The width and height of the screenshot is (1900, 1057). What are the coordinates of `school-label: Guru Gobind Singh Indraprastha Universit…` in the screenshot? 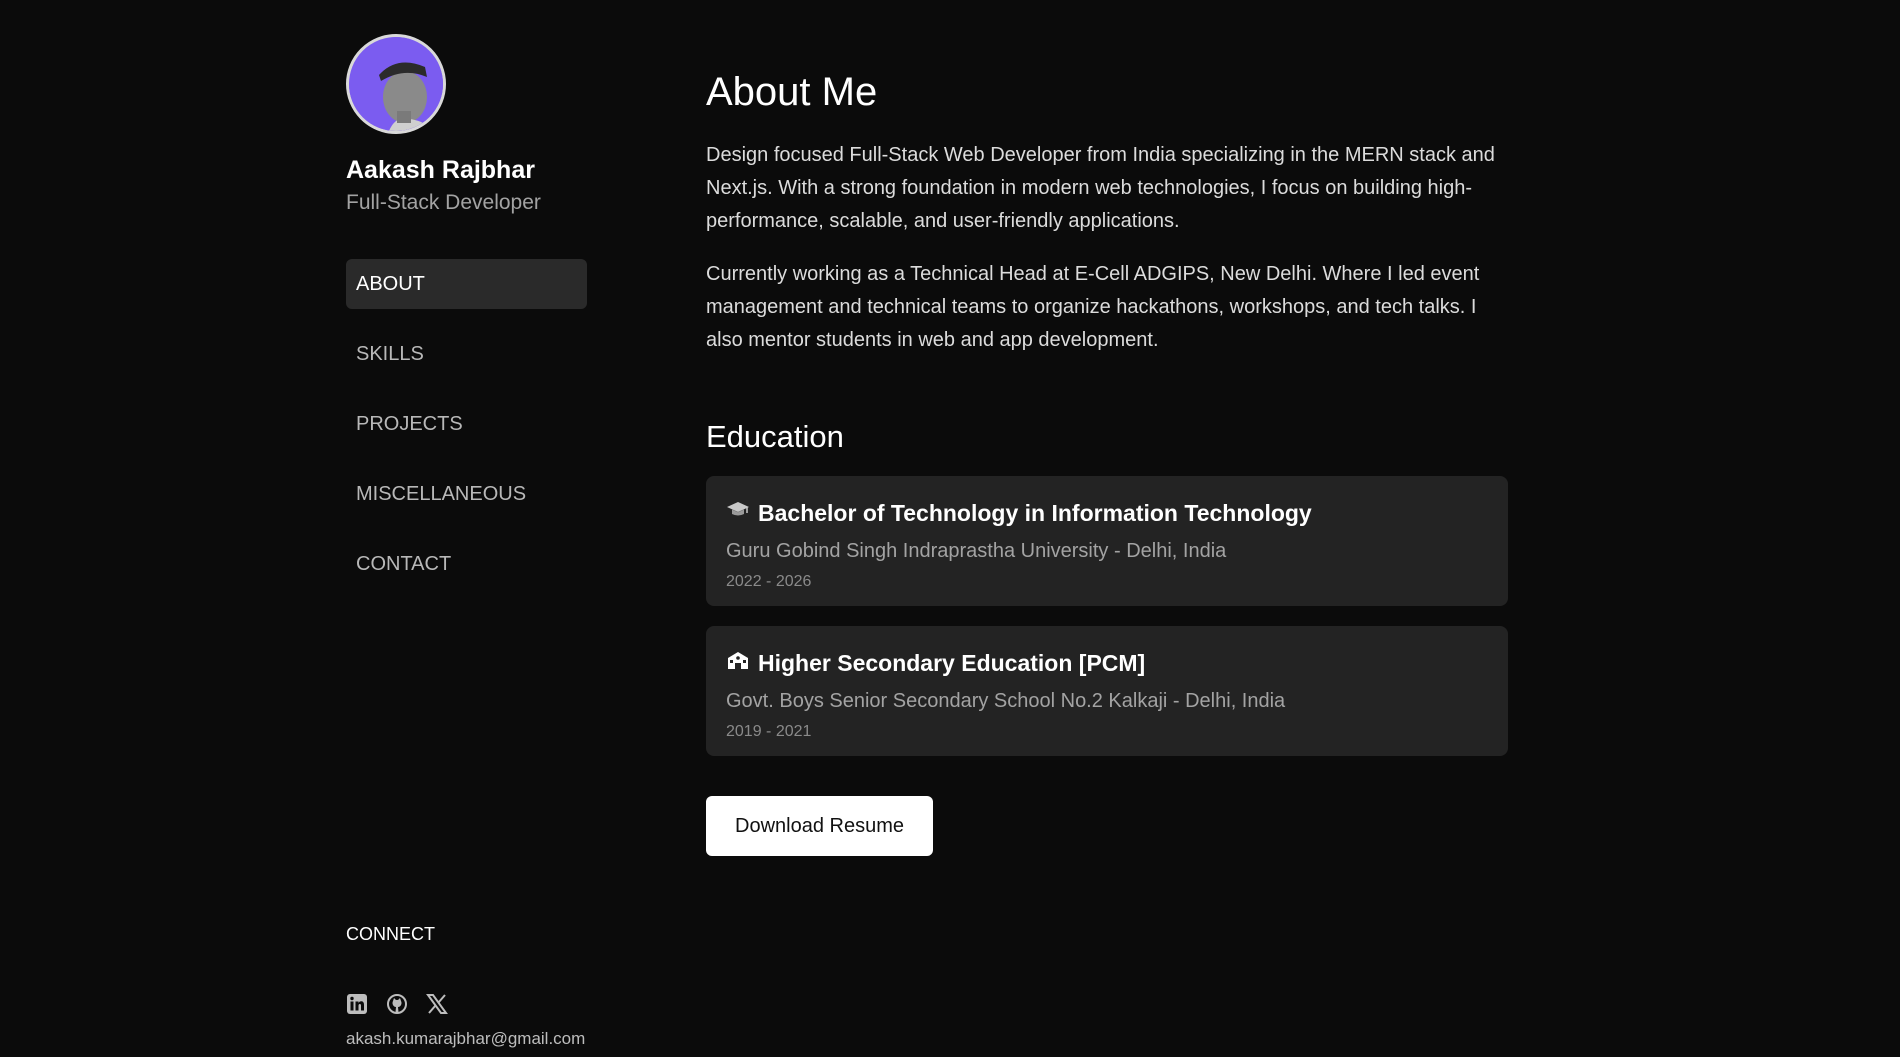 It's located at (976, 551).